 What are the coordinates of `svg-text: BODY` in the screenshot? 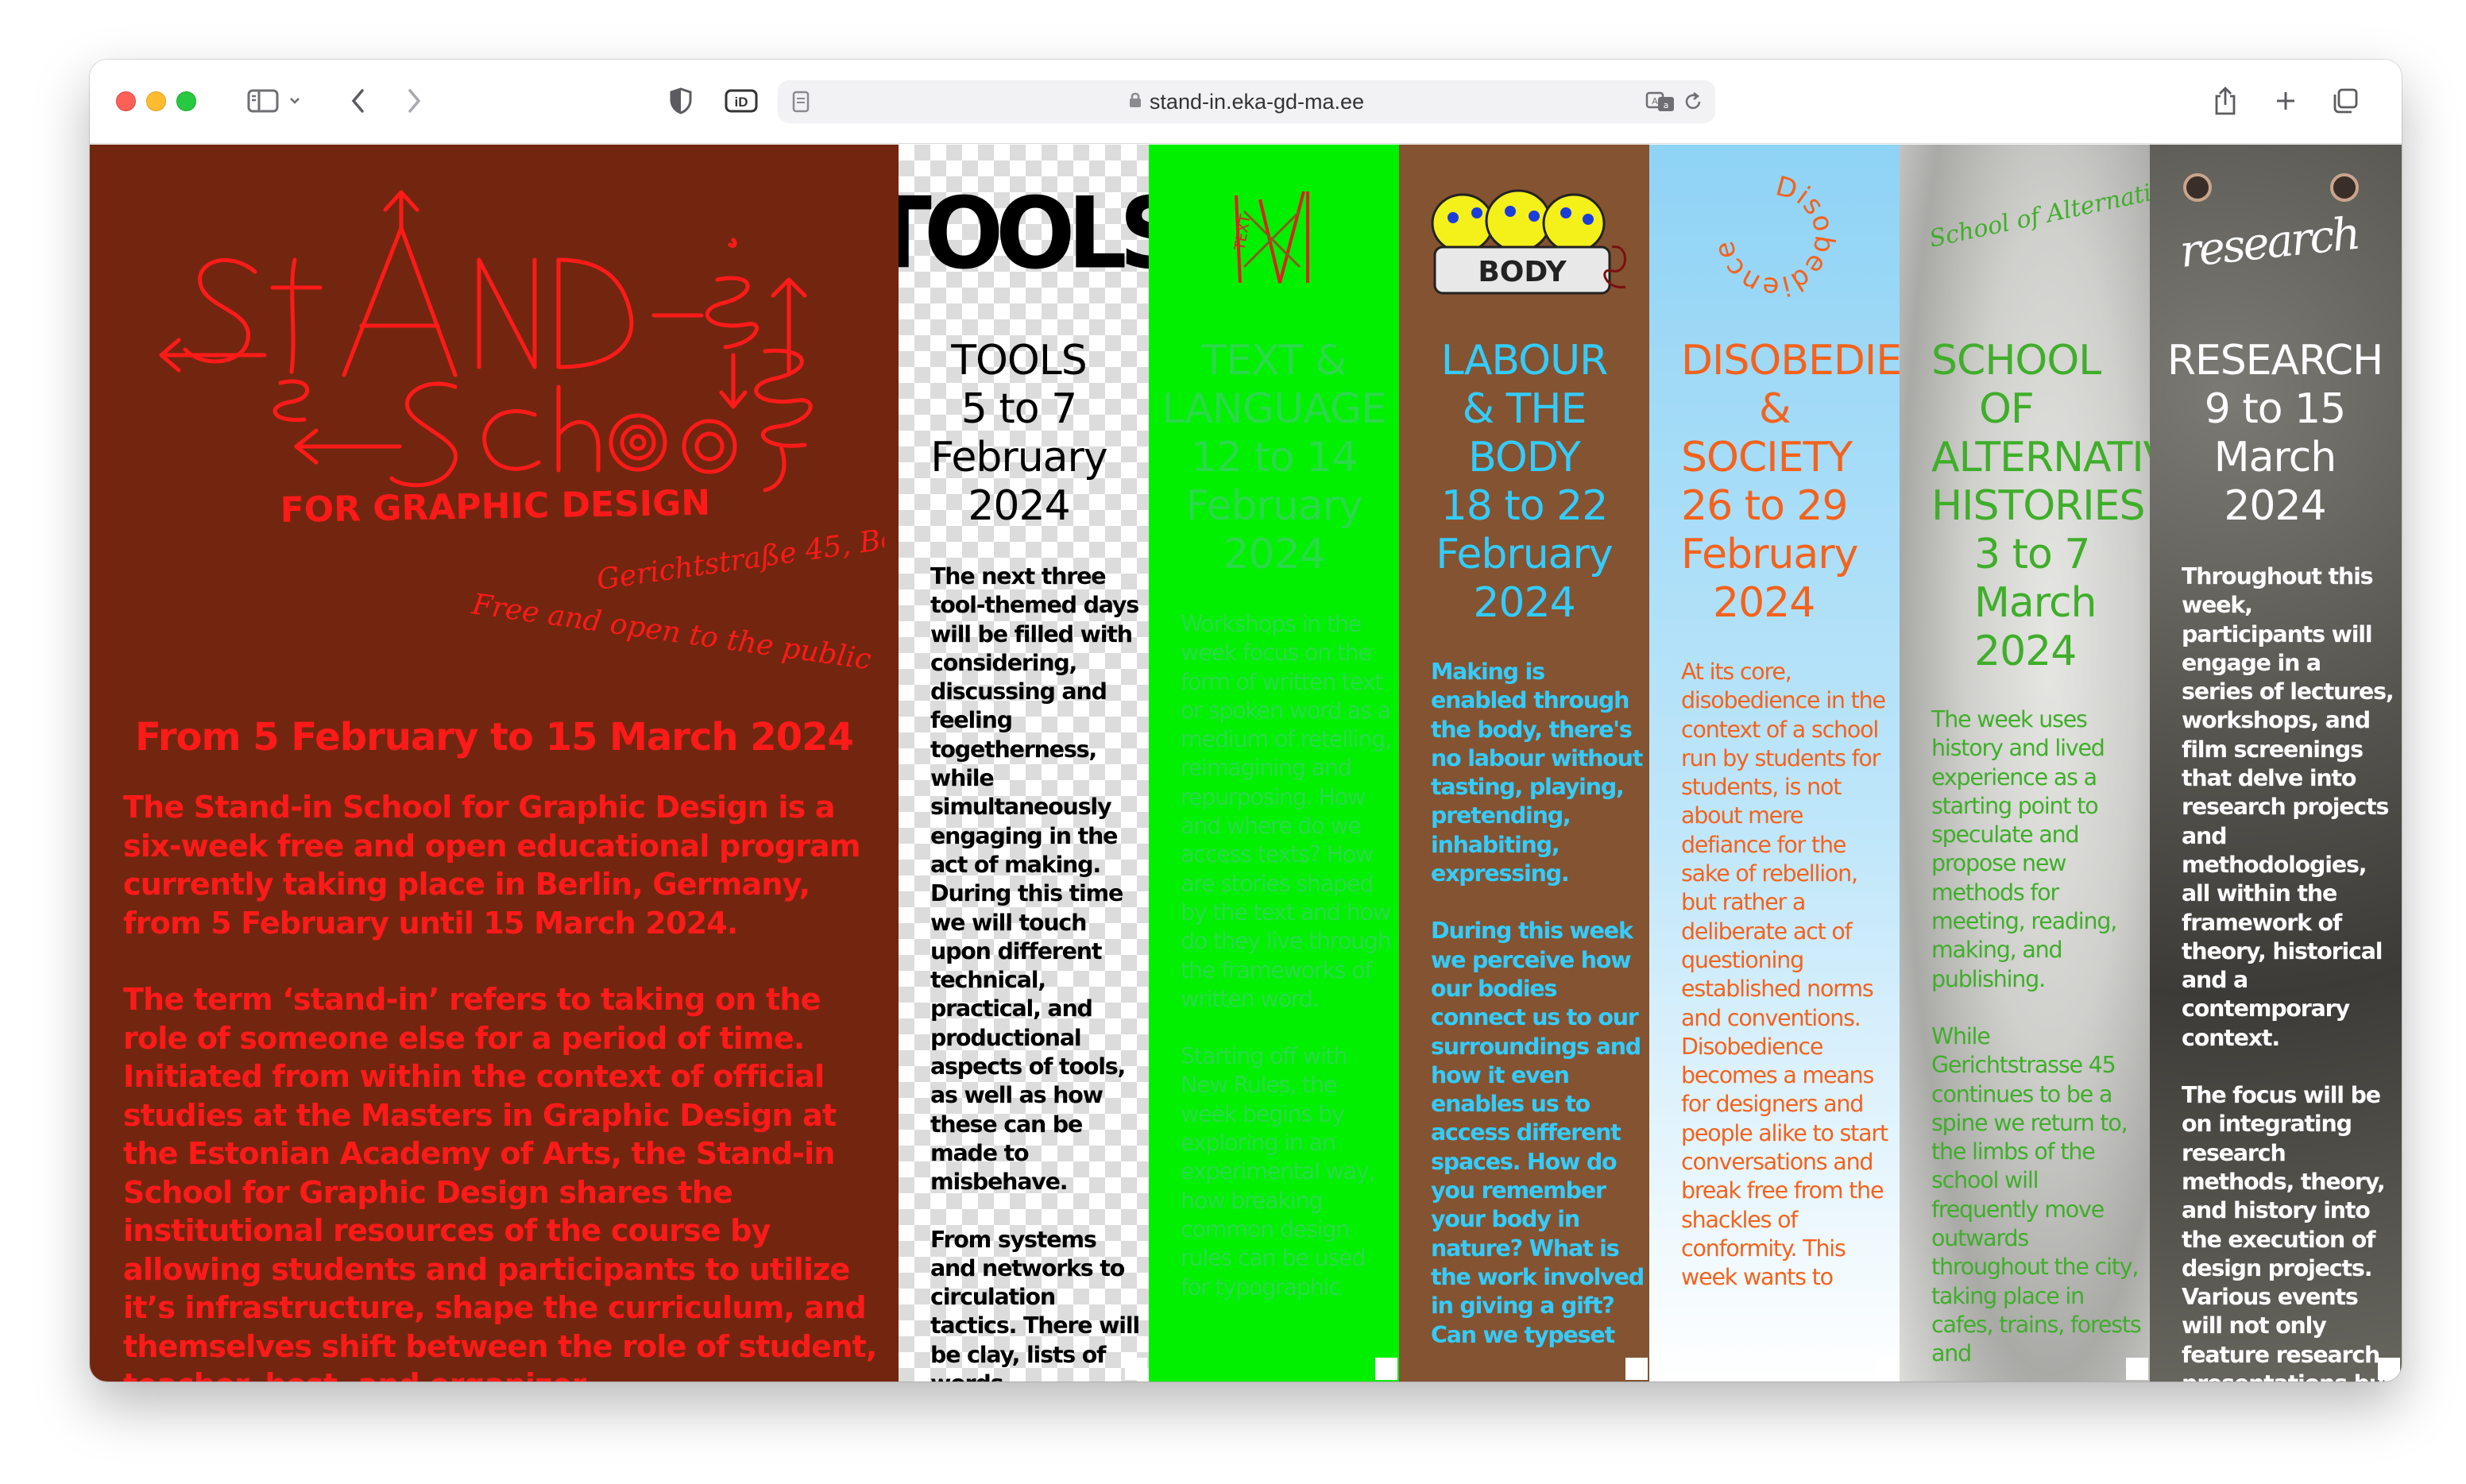 It's located at (1522, 272).